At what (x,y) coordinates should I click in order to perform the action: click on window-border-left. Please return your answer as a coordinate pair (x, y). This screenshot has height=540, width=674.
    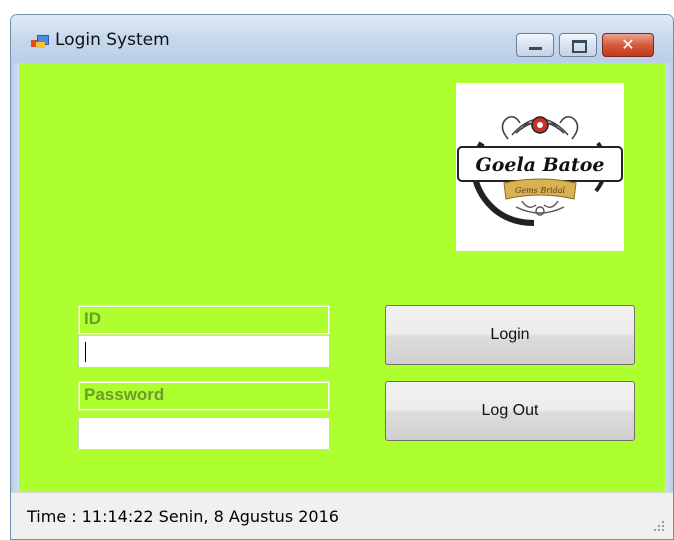
    Looking at the image, I should click on (15, 277).